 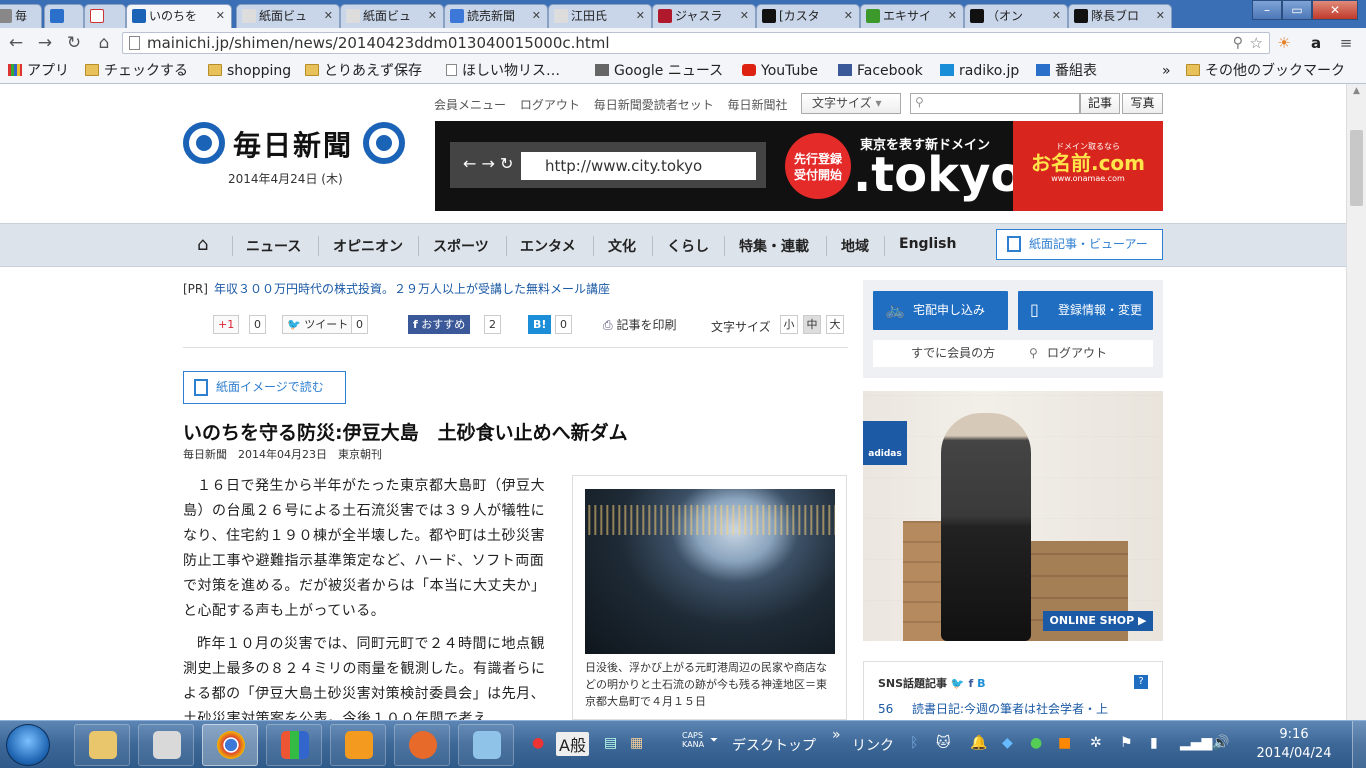 I want to click on tray-app-icon: ●, so click(x=538, y=743).